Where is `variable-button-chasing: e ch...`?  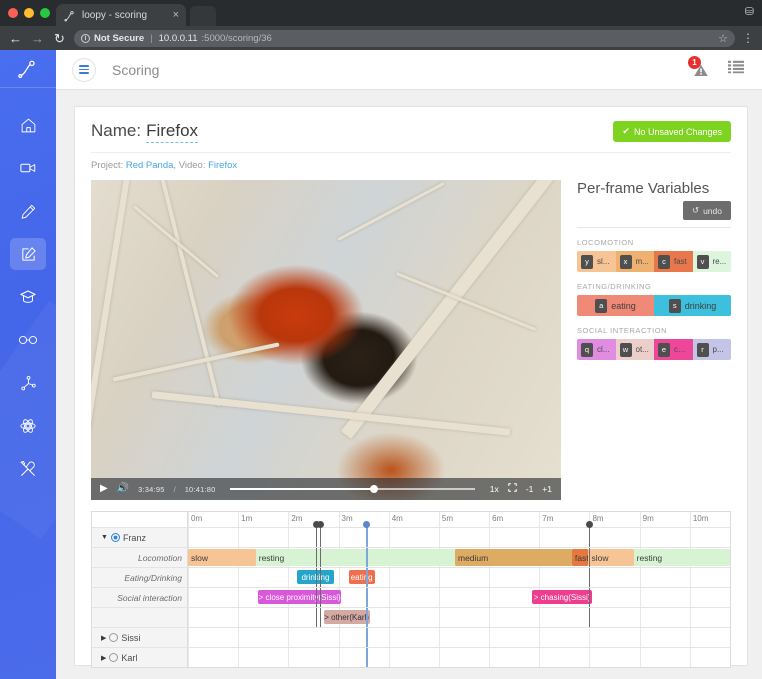 variable-button-chasing: e ch... is located at coordinates (673, 349).